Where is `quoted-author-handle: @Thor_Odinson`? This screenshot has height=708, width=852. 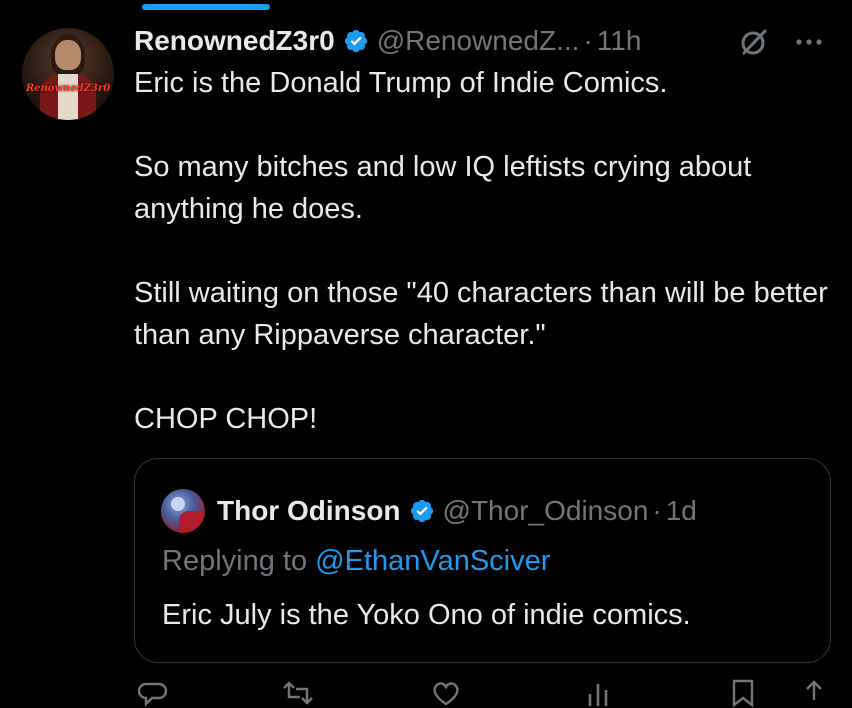
quoted-author-handle: @Thor_Odinson is located at coordinates (546, 511).